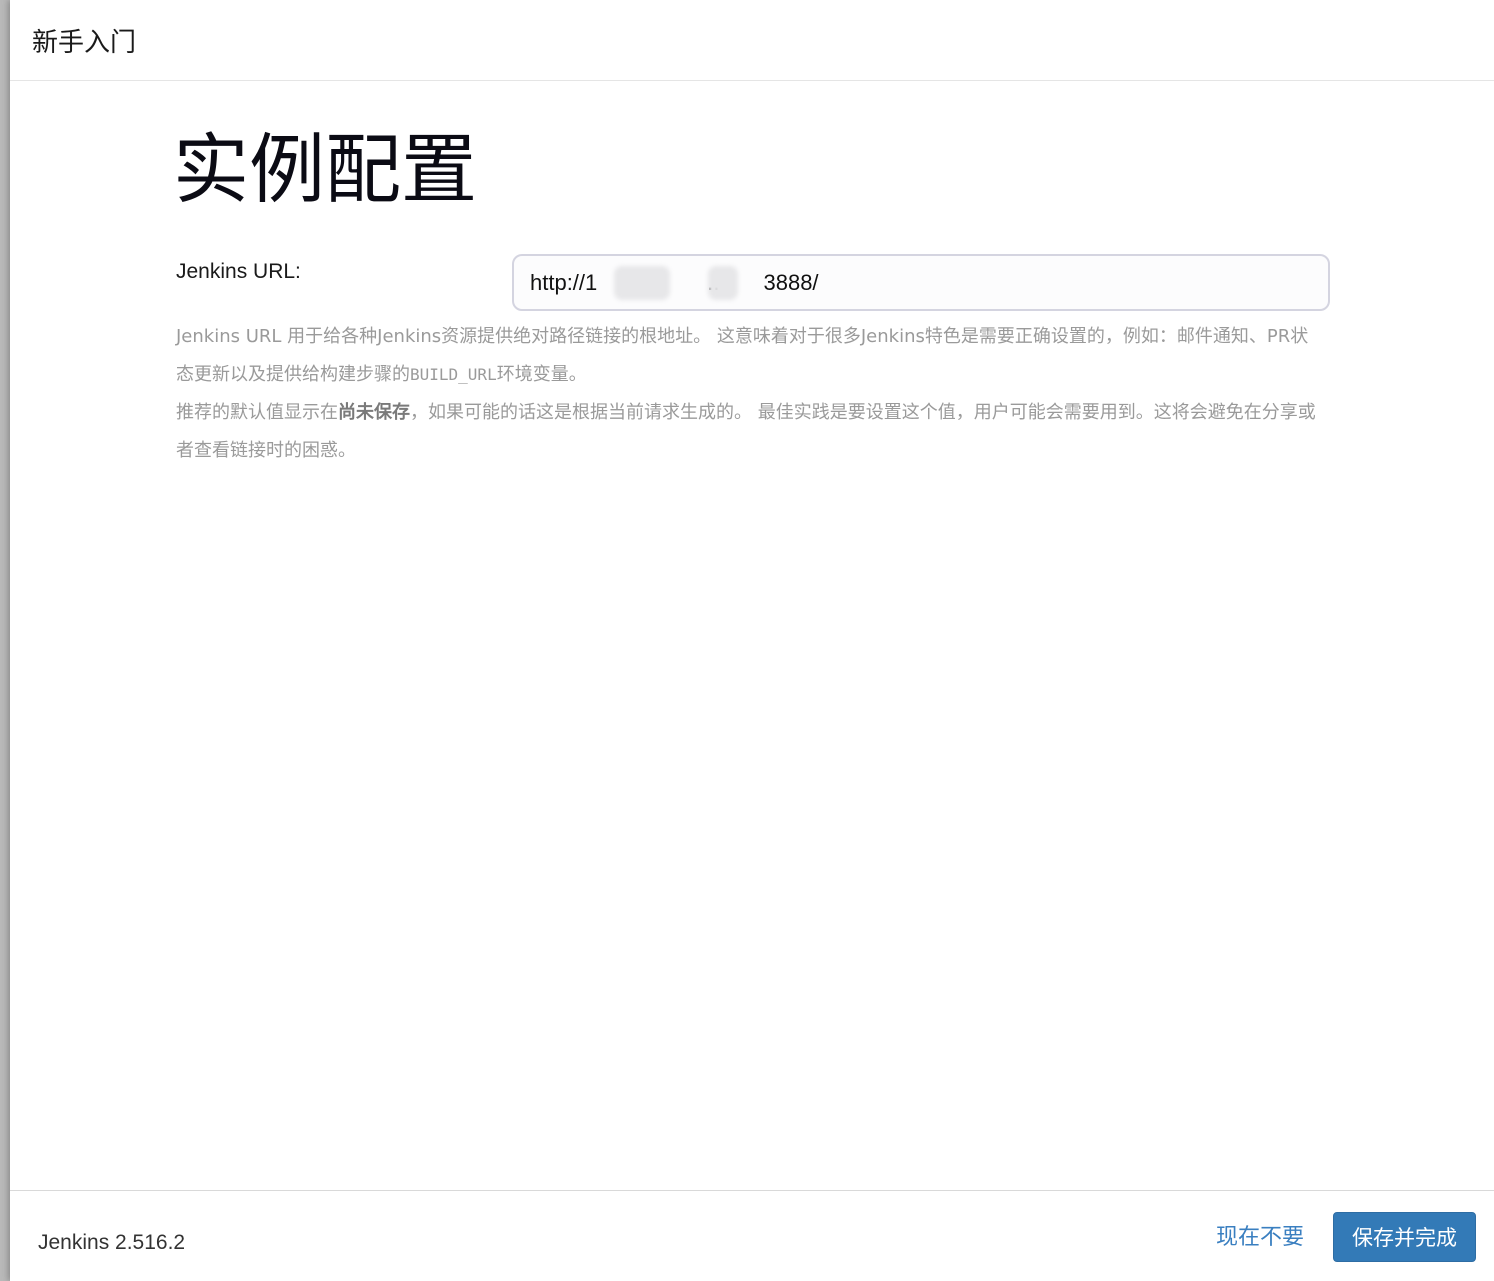 Image resolution: width=1494 pixels, height=1281 pixels. What do you see at coordinates (112, 1242) in the screenshot?
I see `jenkins-version: Jenkins 2.516.2` at bounding box center [112, 1242].